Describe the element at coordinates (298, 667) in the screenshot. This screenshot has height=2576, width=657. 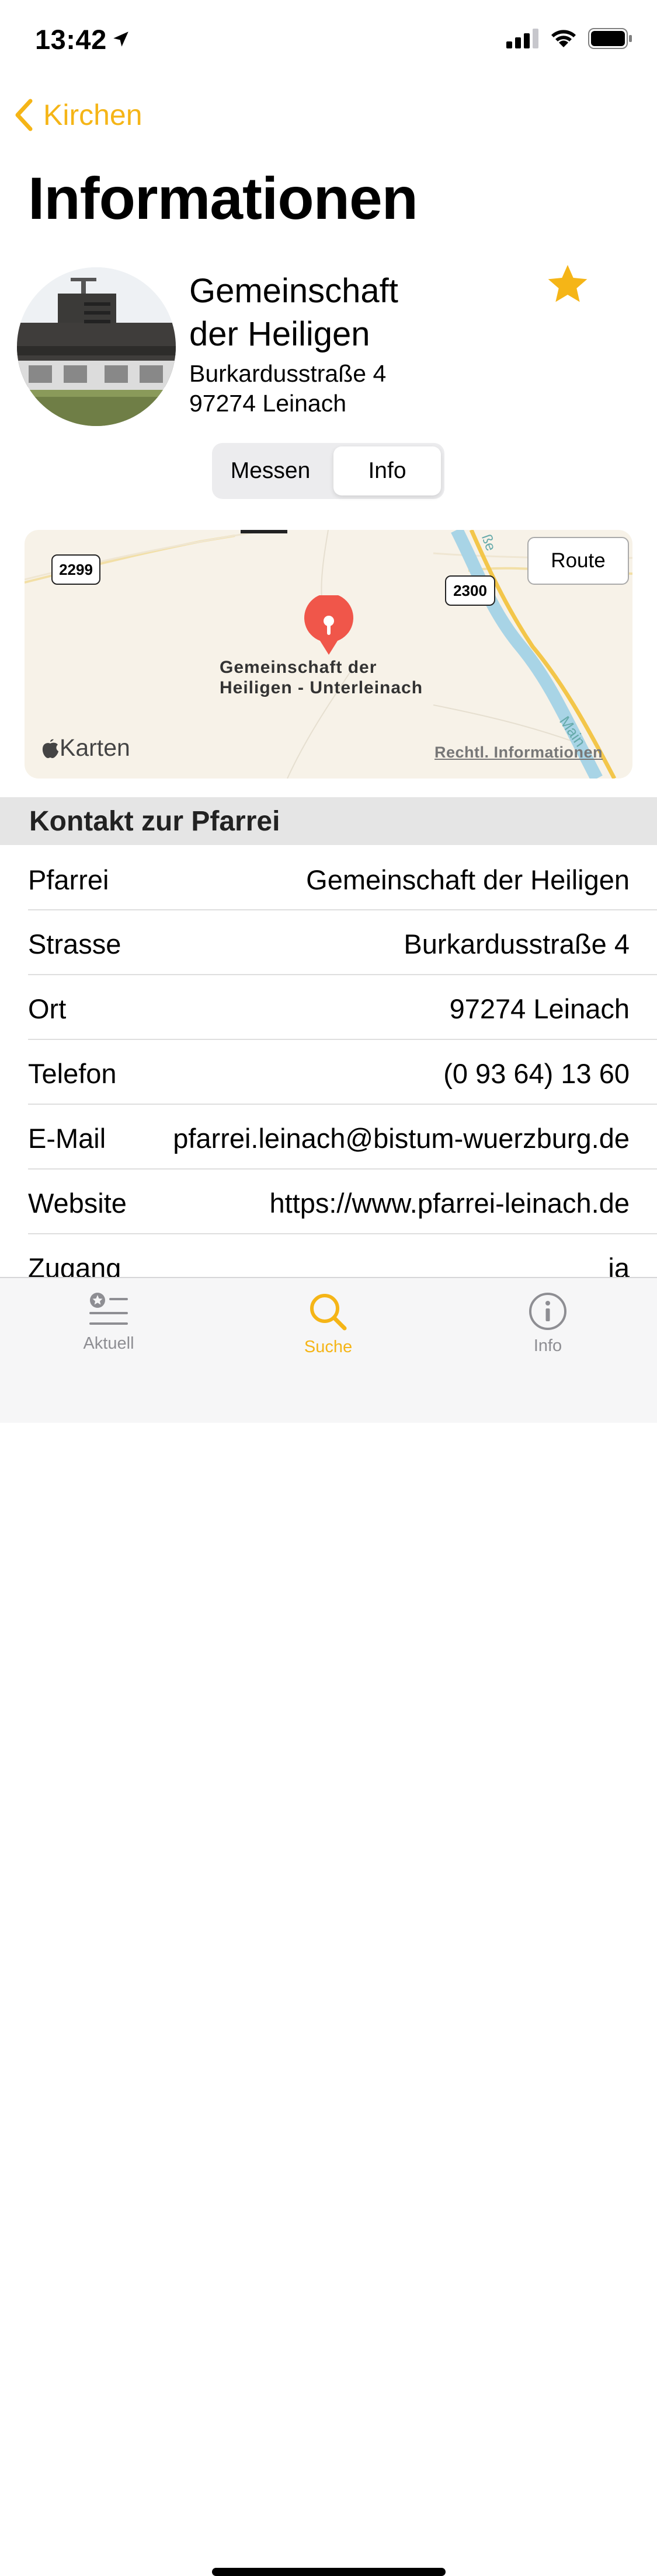
I see `map-pin-label-line1: Gemeinschaft der` at that location.